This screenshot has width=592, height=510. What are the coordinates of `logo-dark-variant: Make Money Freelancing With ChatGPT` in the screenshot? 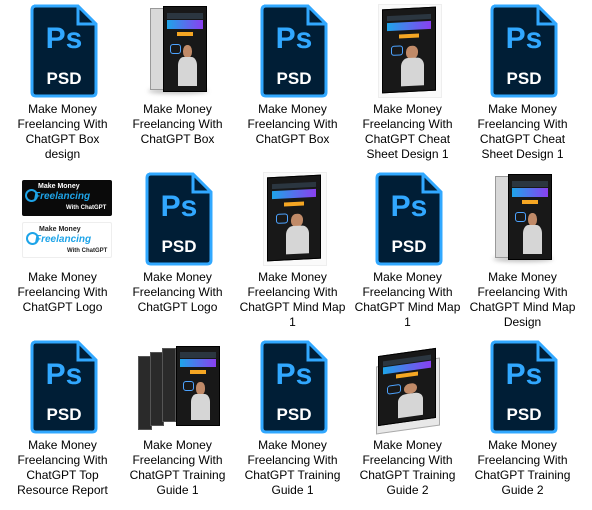 It's located at (67, 198).